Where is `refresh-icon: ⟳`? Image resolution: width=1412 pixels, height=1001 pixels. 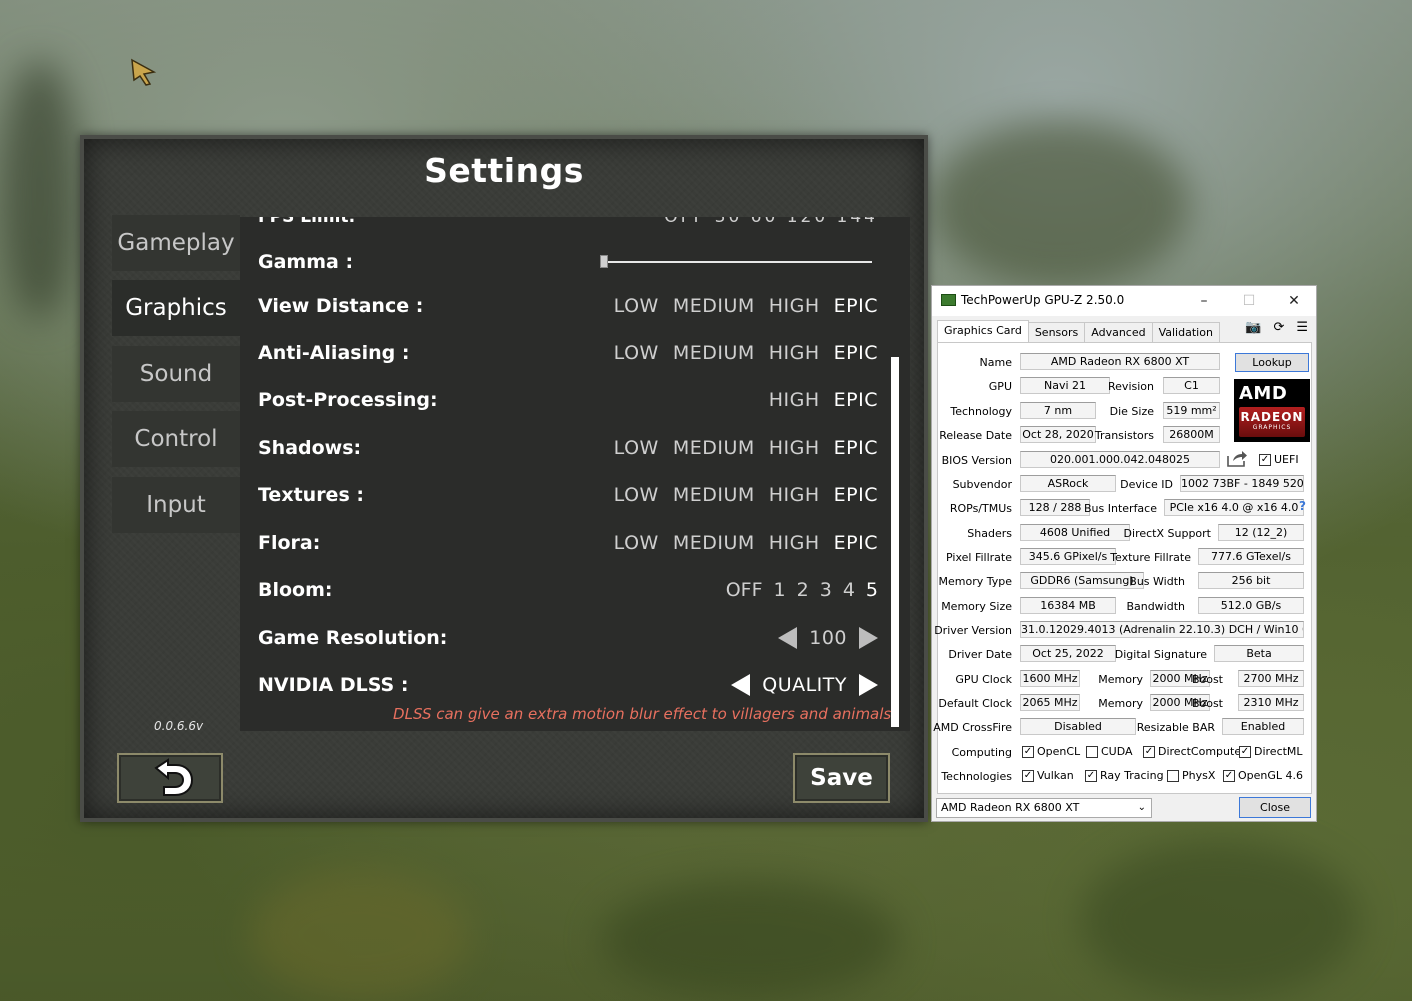 refresh-icon: ⟳ is located at coordinates (1278, 327).